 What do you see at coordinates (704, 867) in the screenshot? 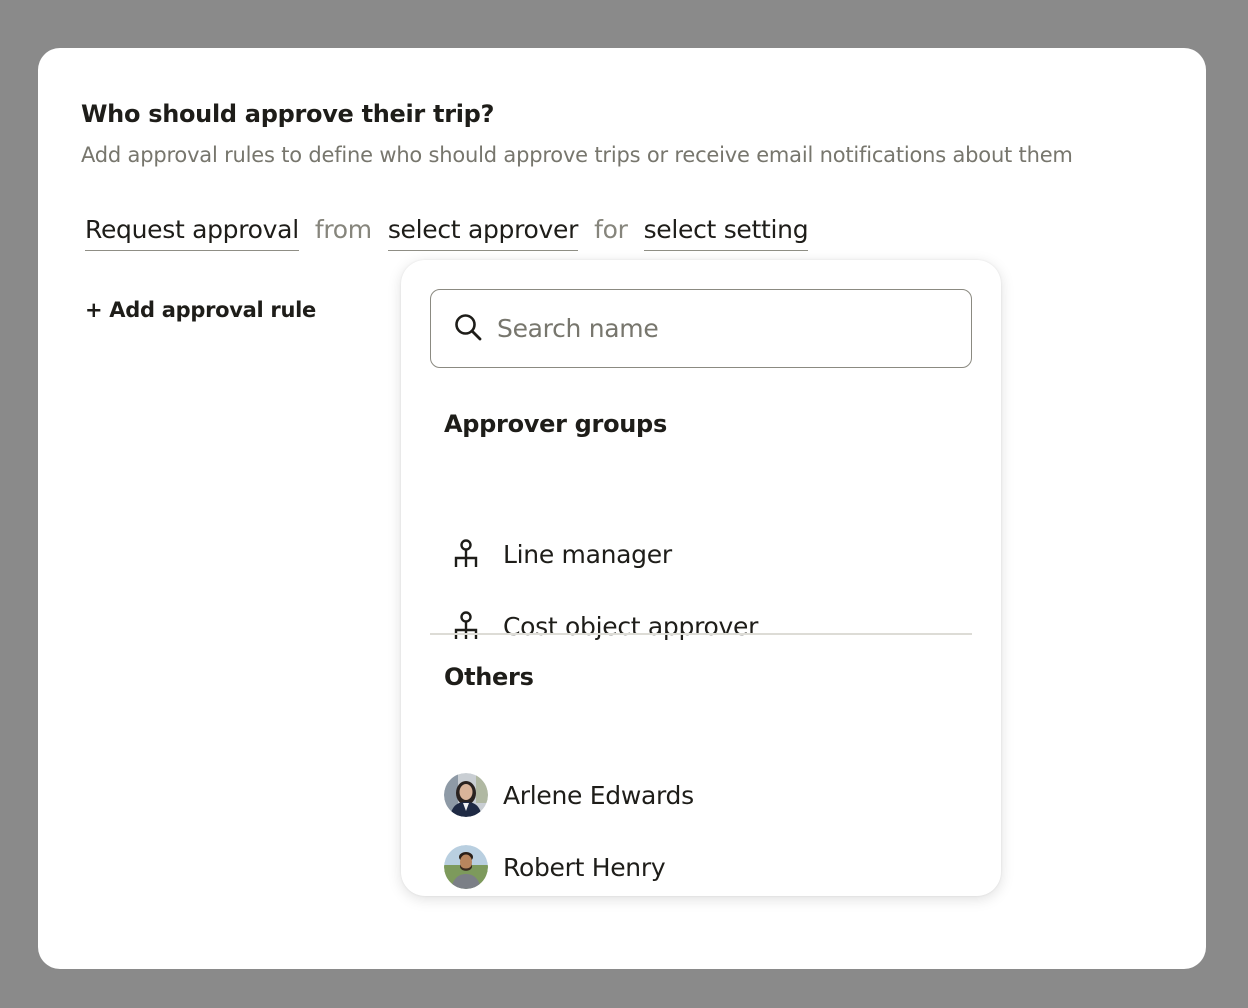
I see `option-robert-henry: Robert Henry` at bounding box center [704, 867].